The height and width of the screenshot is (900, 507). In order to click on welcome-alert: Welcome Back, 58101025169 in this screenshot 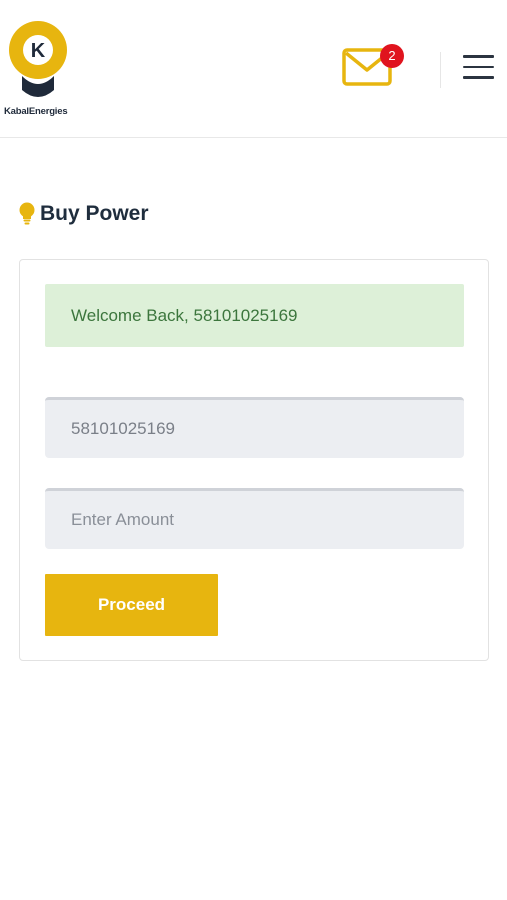, I will do `click(254, 315)`.